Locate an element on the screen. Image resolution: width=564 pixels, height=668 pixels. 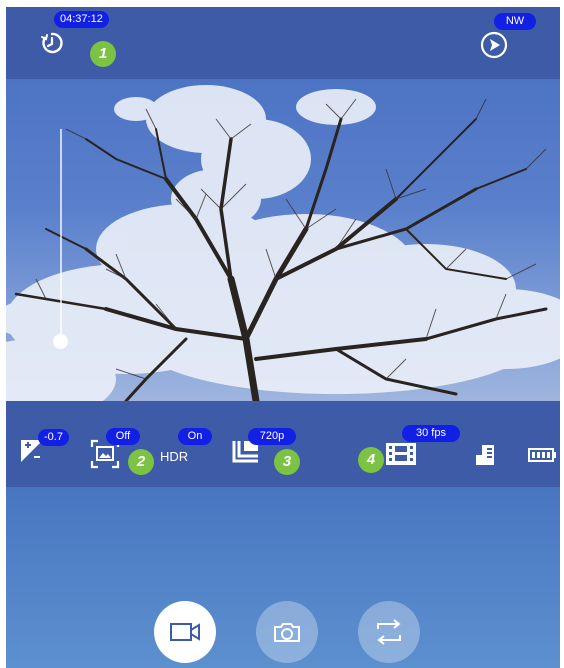
fps-badge: 30 fps is located at coordinates (431, 433).